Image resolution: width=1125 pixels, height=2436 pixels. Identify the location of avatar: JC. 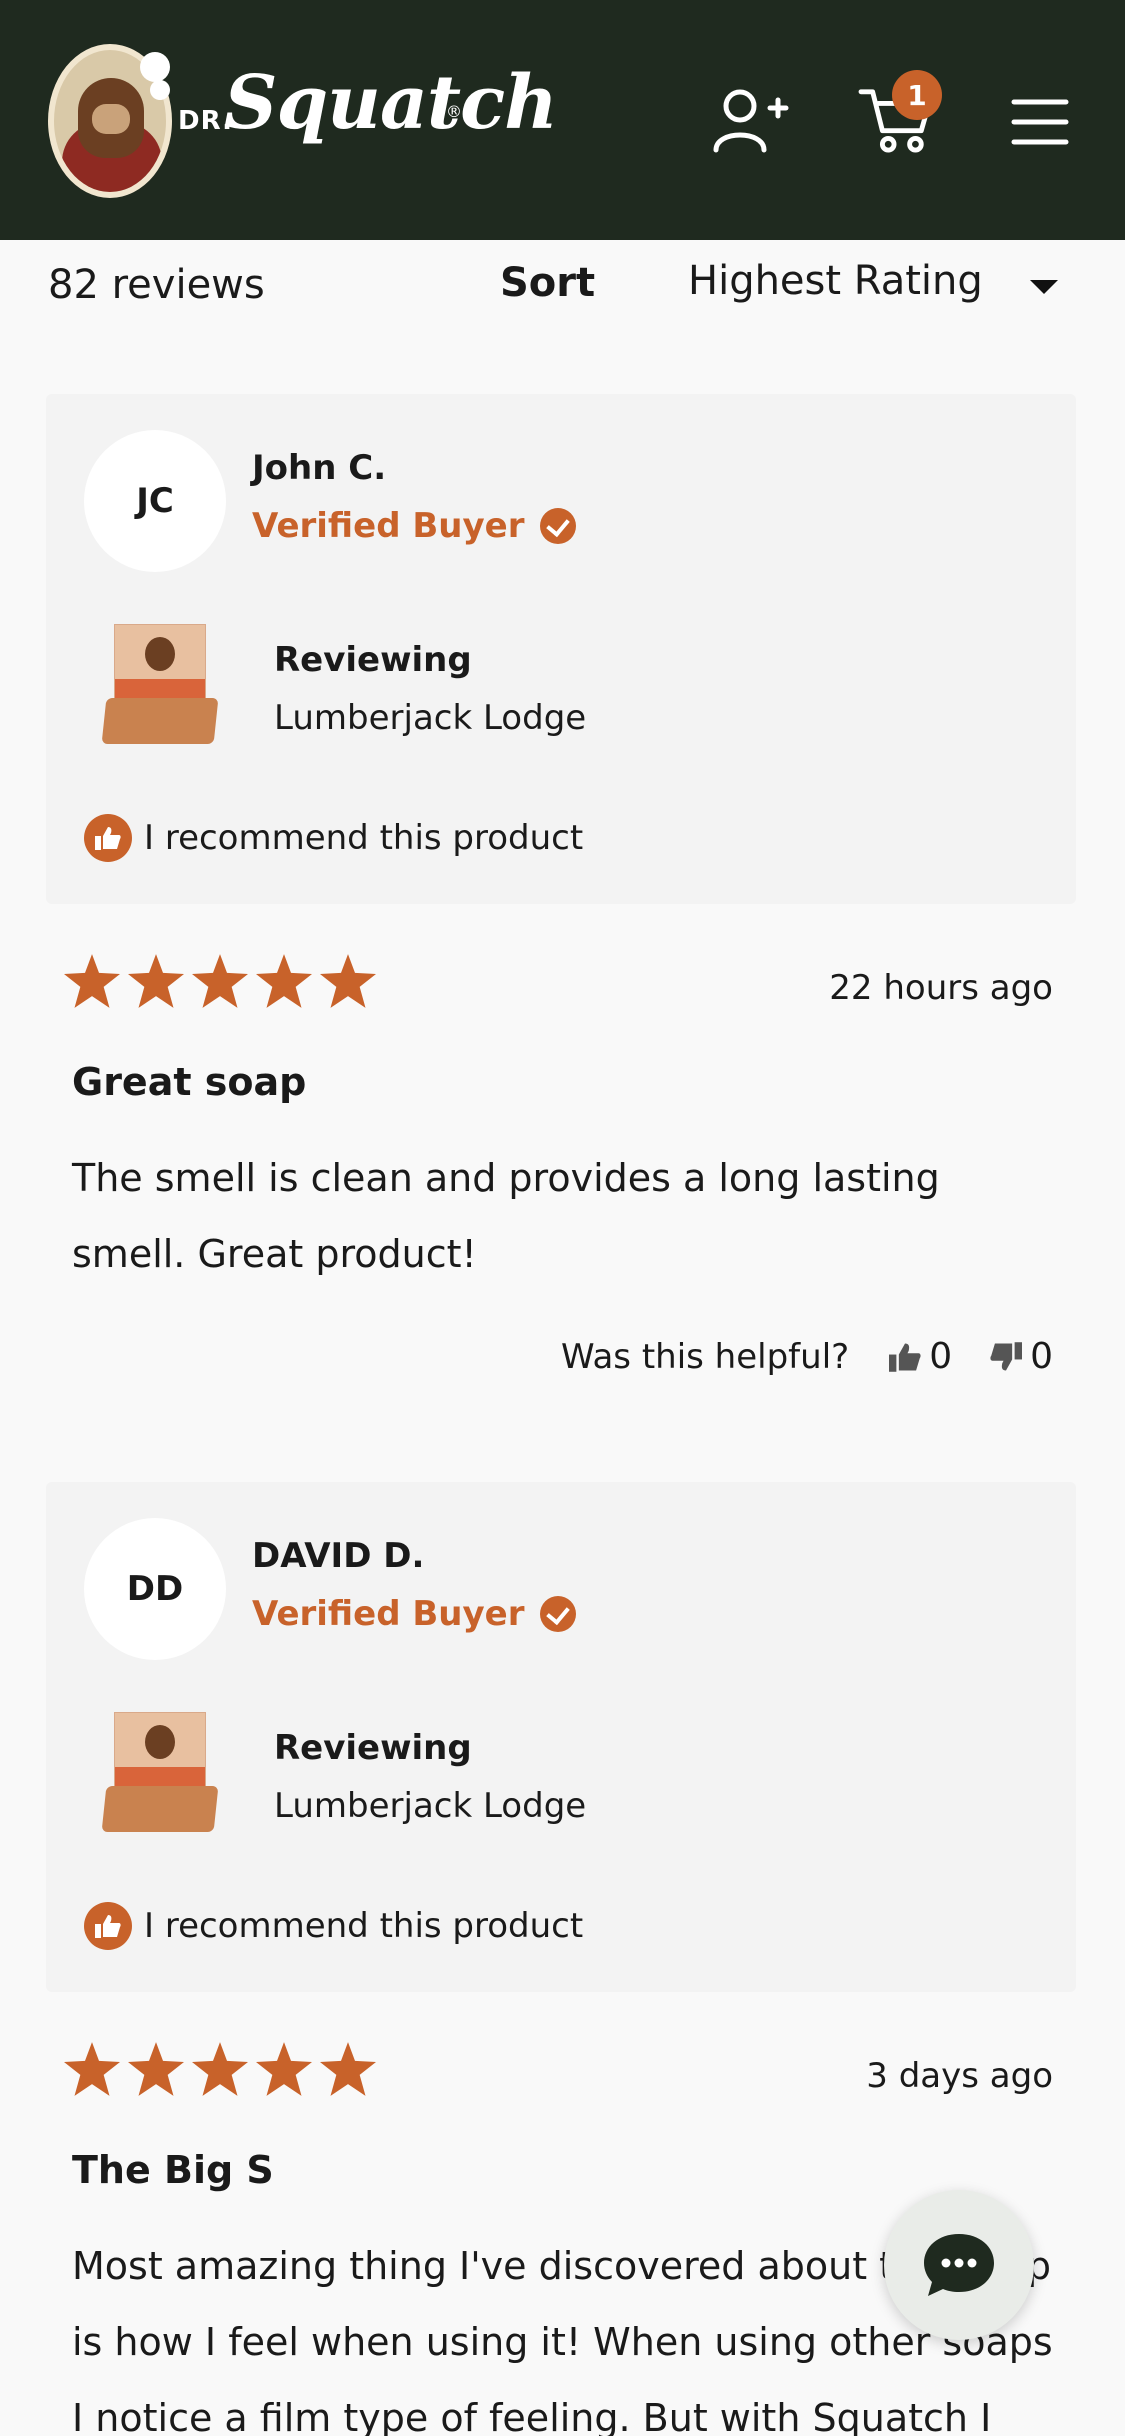
(155, 501).